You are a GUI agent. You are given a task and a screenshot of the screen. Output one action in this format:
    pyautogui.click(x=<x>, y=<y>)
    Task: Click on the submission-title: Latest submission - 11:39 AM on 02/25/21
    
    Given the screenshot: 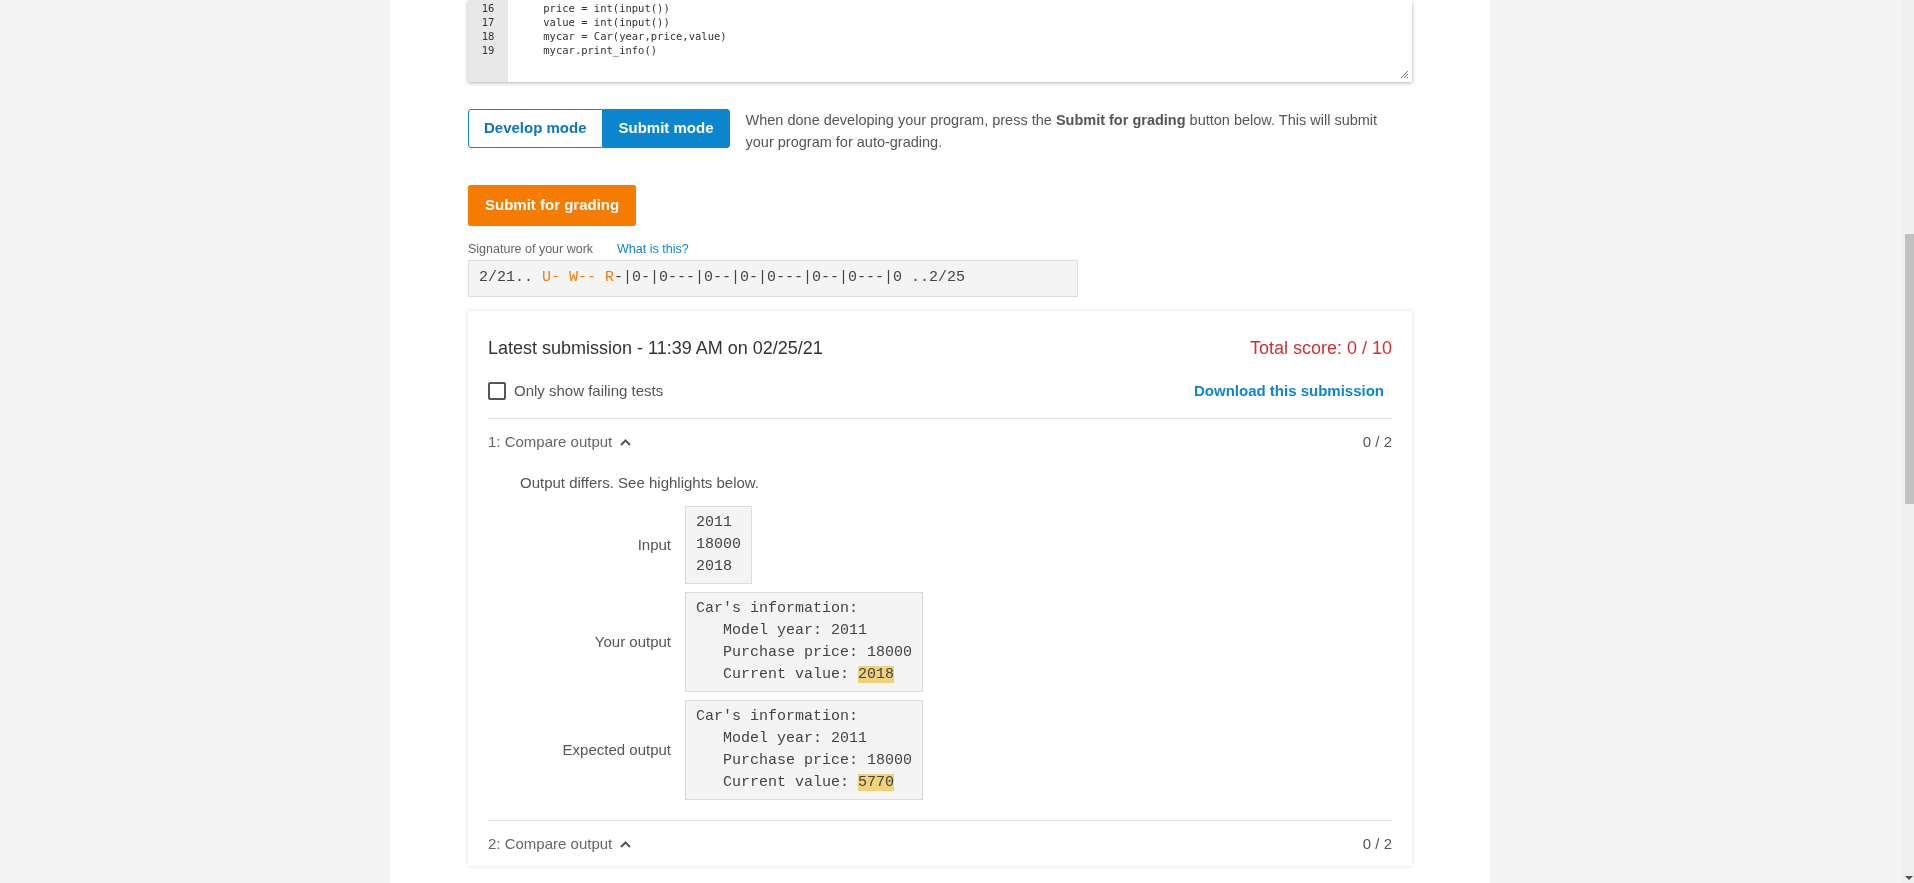 What is the action you would take?
    pyautogui.click(x=655, y=348)
    